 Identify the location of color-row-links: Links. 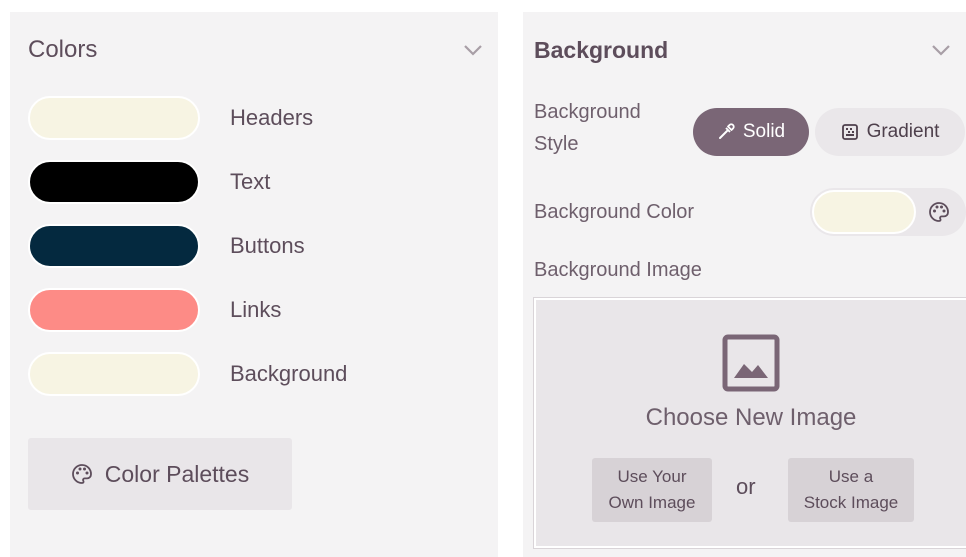
(154, 310).